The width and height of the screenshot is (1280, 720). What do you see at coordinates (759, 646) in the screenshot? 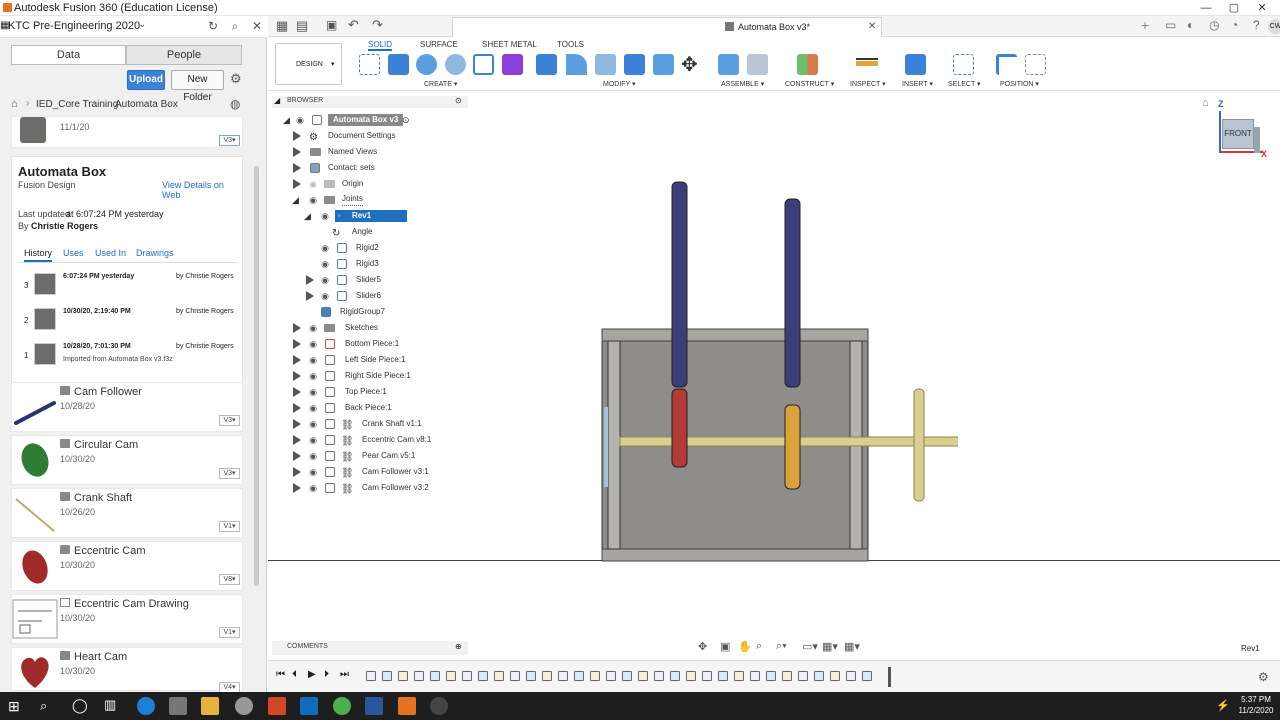
I see `zoom-icon: ⌕` at bounding box center [759, 646].